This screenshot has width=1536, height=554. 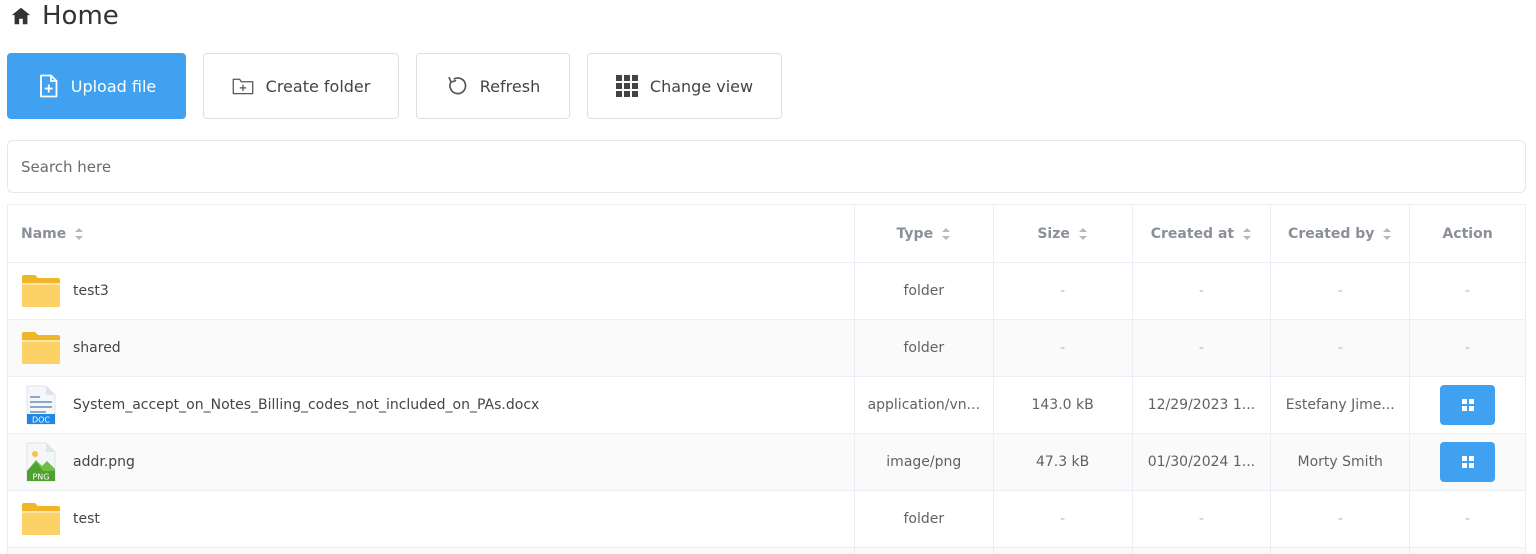 What do you see at coordinates (915, 233) in the screenshot?
I see `column-header-type-label: Type` at bounding box center [915, 233].